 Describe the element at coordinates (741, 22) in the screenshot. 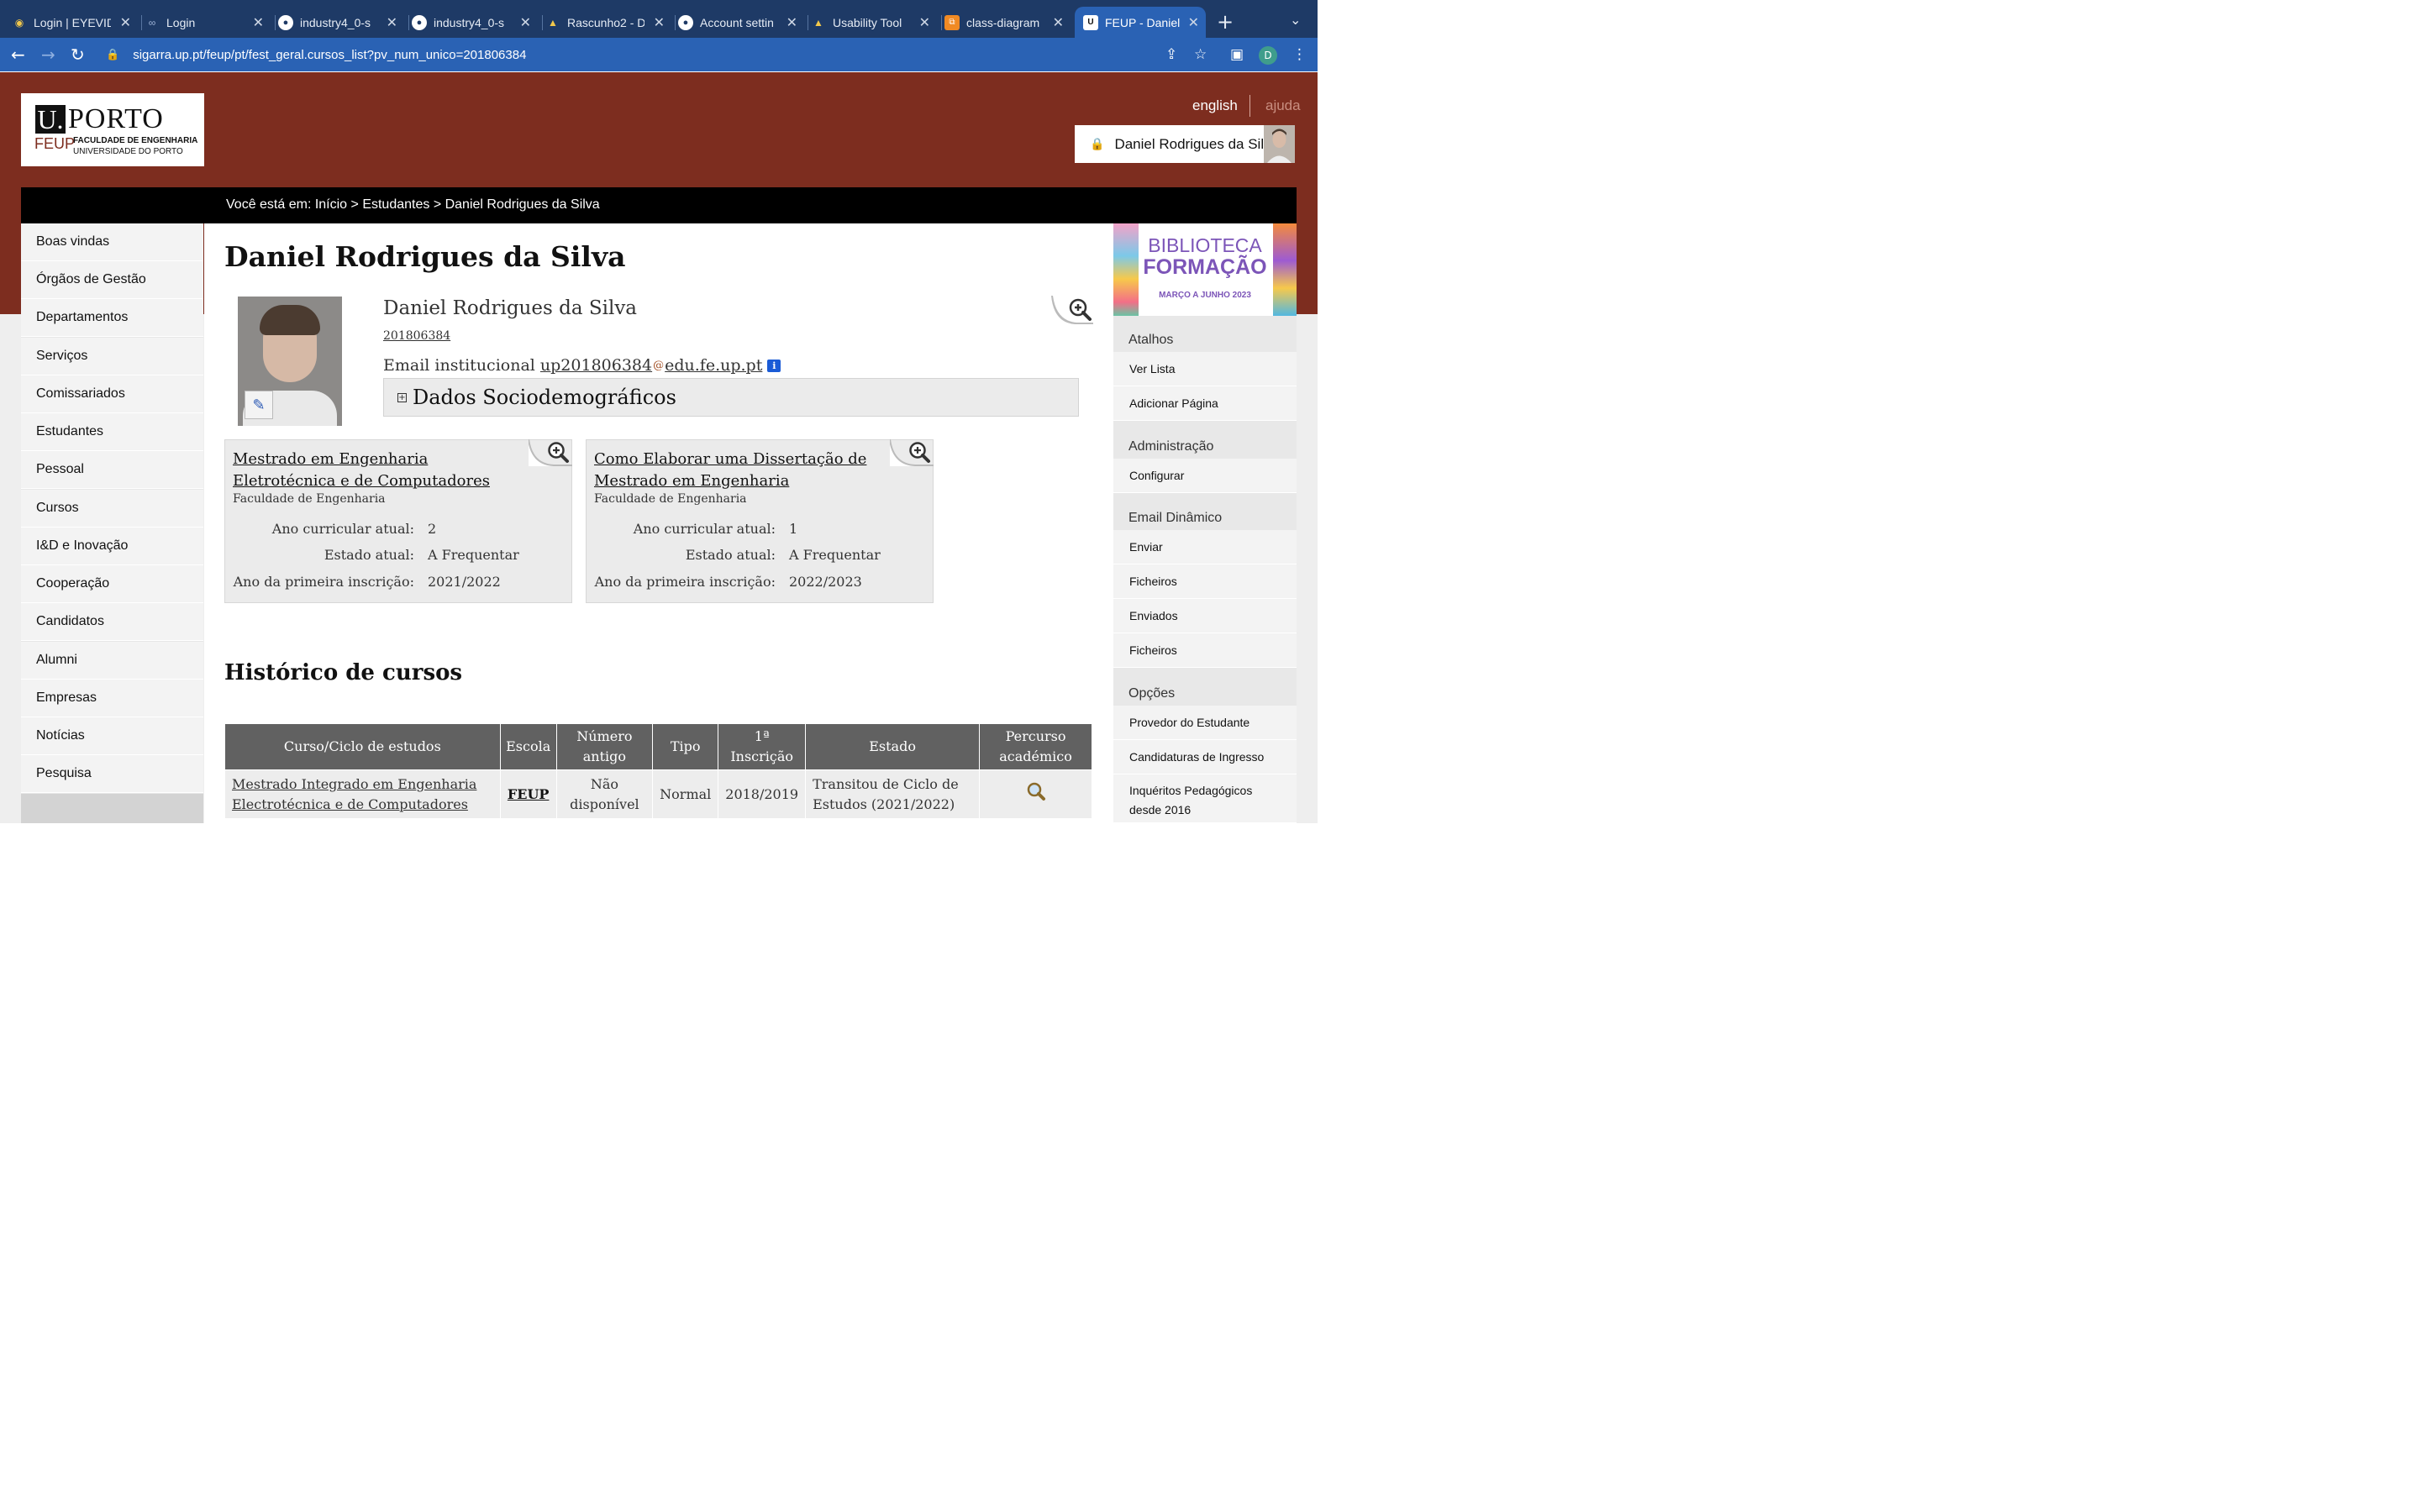

I see `browser-tab: ● Account settin ✕` at that location.